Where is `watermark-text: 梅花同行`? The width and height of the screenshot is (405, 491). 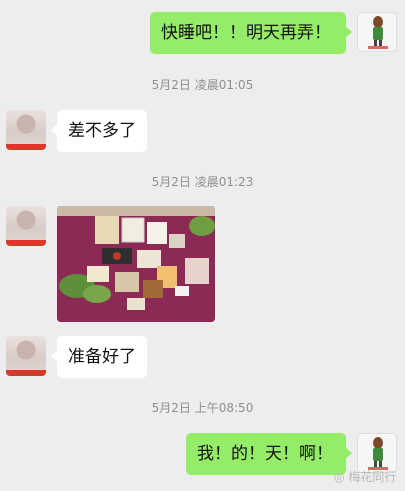
watermark-text: 梅花同行 is located at coordinates (372, 477).